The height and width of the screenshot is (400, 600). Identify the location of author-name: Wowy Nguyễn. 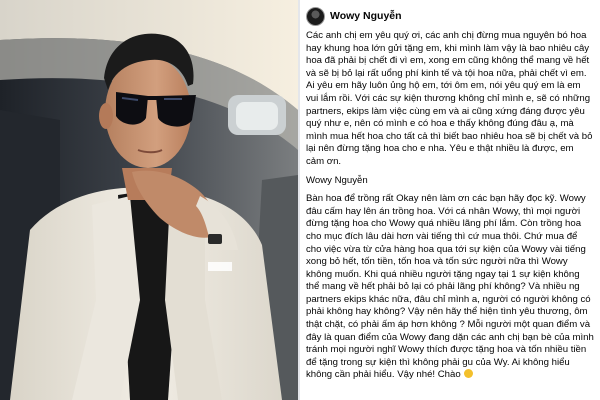
(366, 16).